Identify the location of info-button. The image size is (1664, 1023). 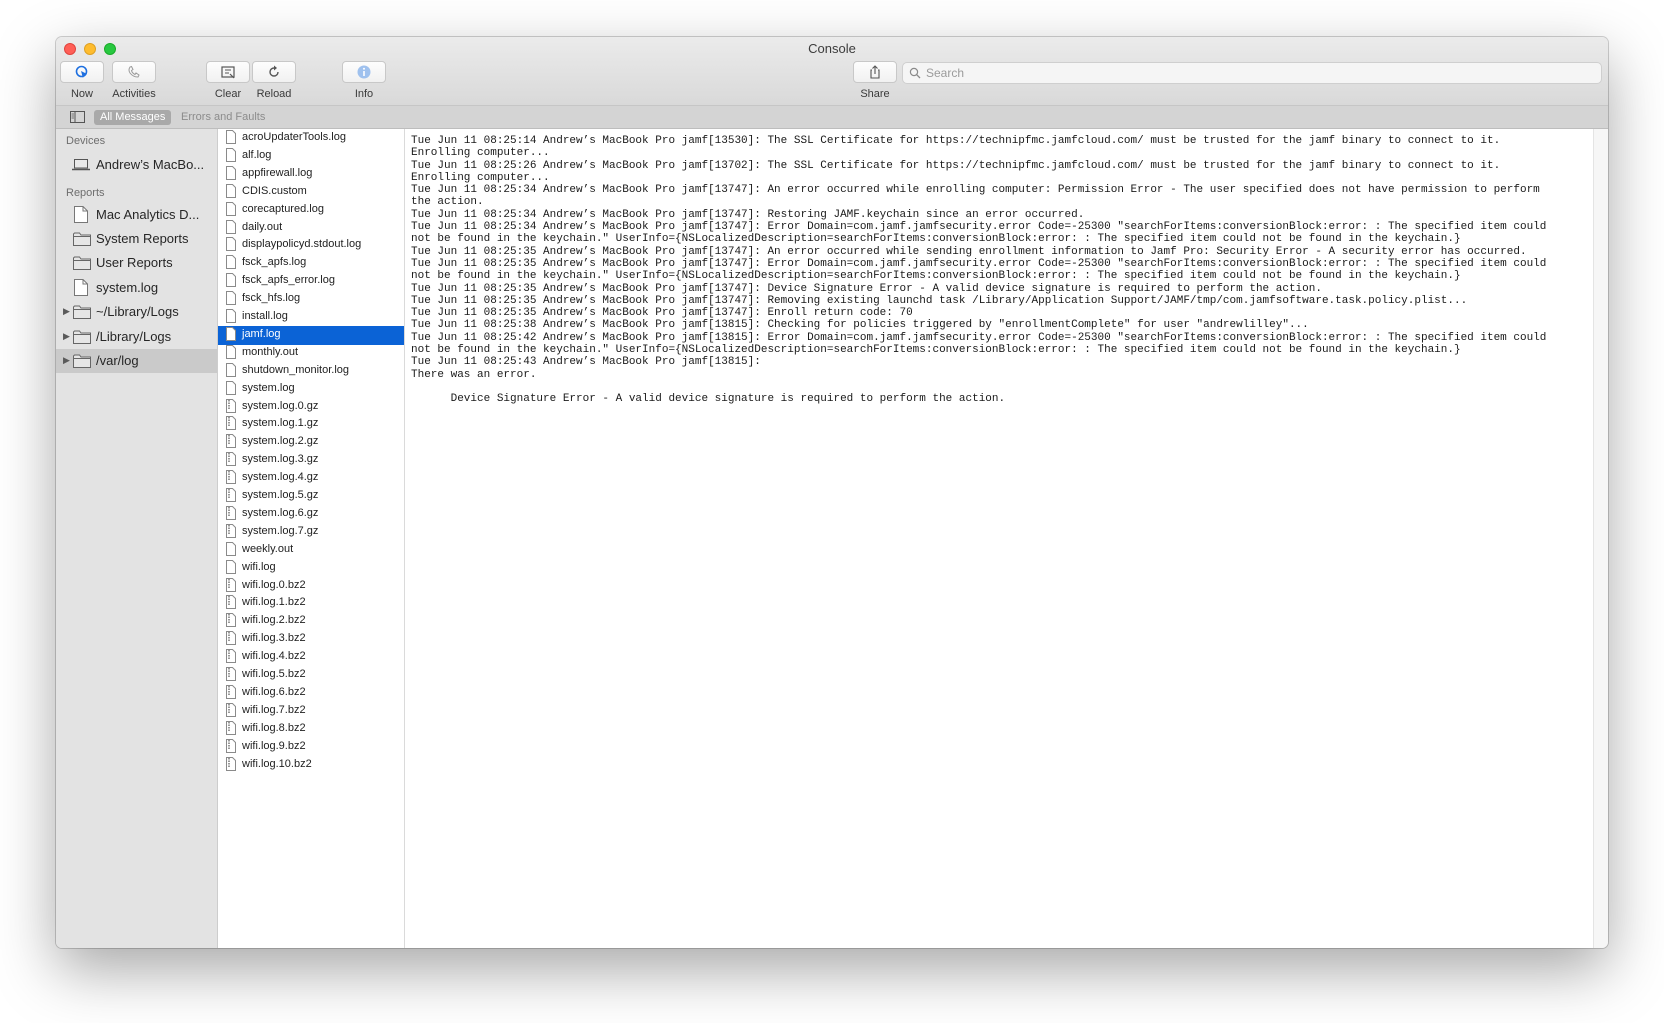
(364, 72).